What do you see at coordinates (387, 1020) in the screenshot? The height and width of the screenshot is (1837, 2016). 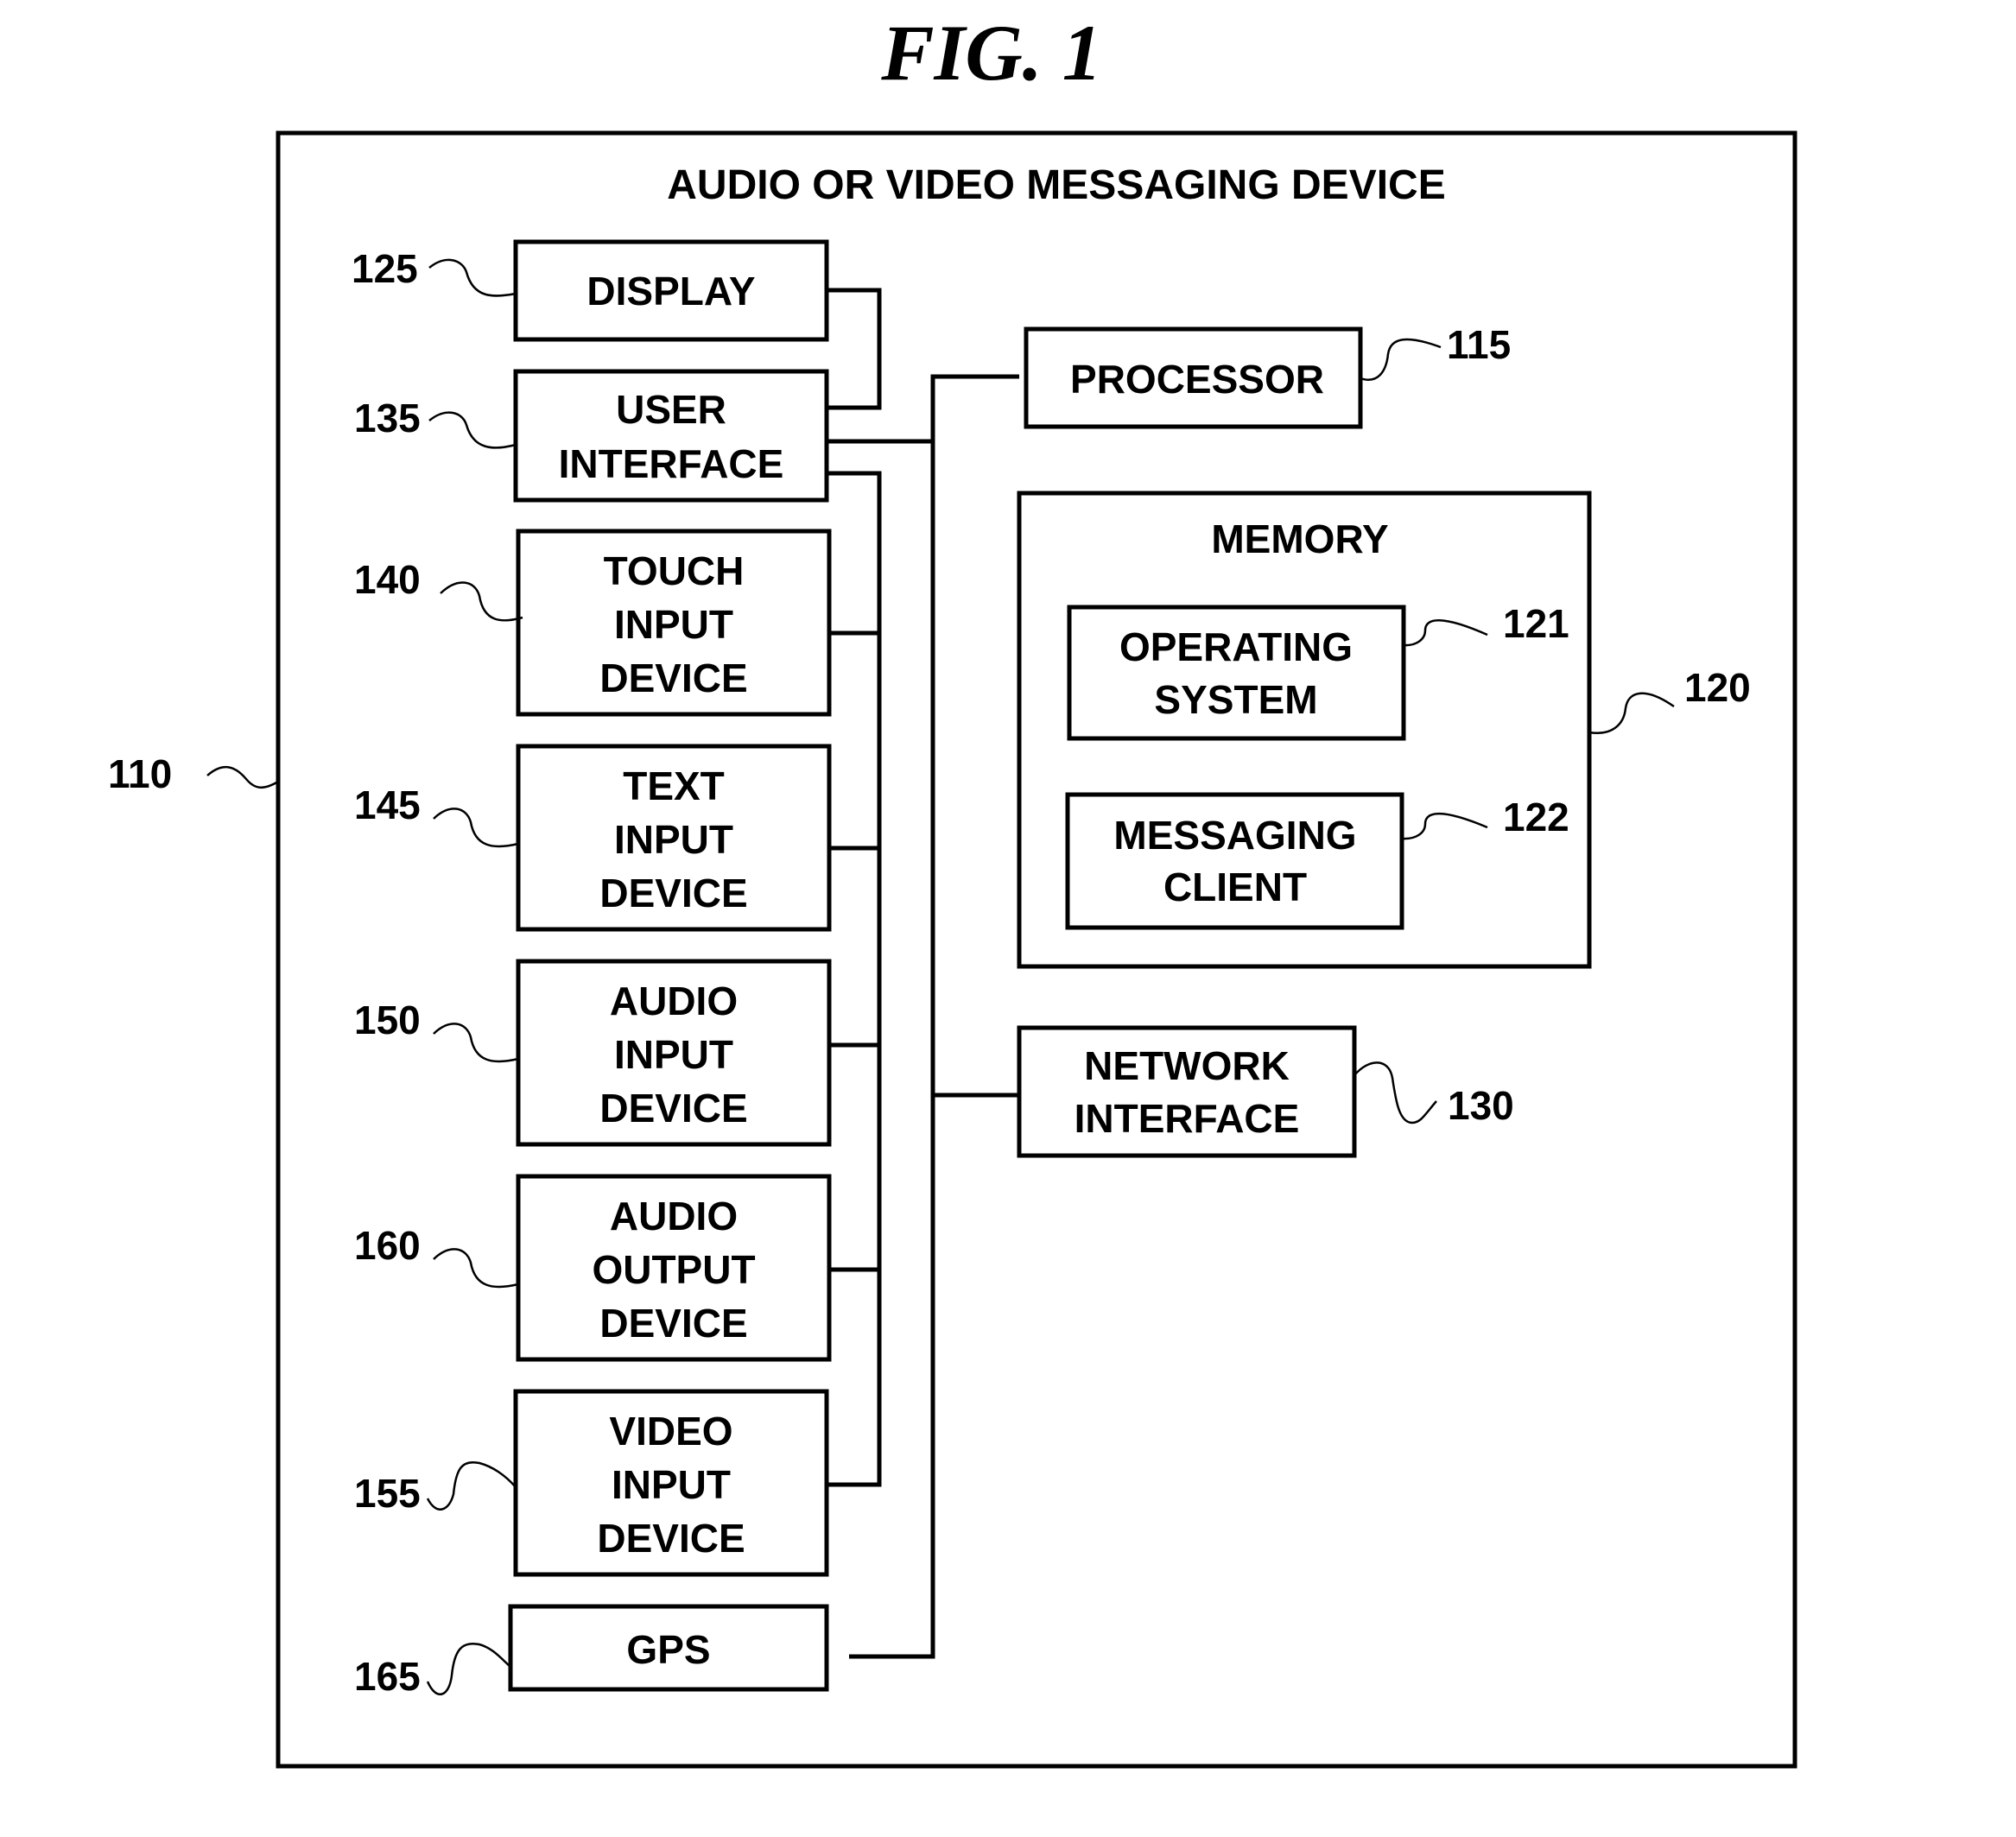 I see `ref-150: 150` at bounding box center [387, 1020].